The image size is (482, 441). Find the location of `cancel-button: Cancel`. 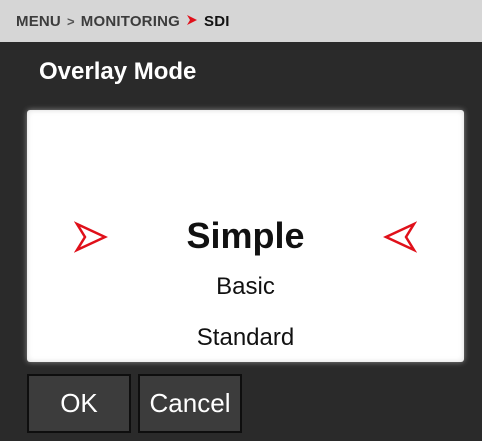

cancel-button: Cancel is located at coordinates (190, 403).